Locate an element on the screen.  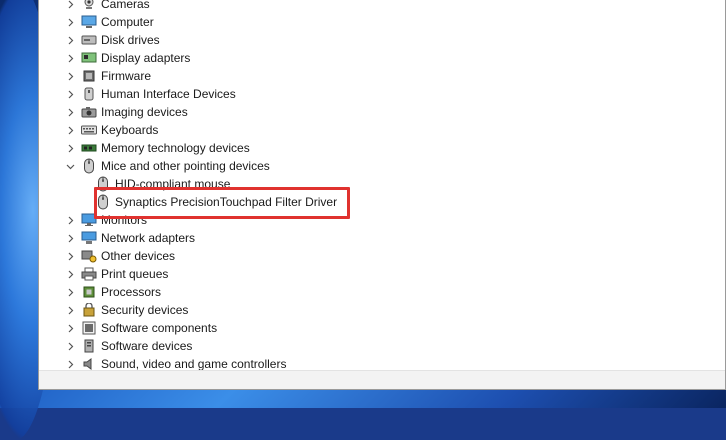
highlight-annotation-box is located at coordinates (222, 203).